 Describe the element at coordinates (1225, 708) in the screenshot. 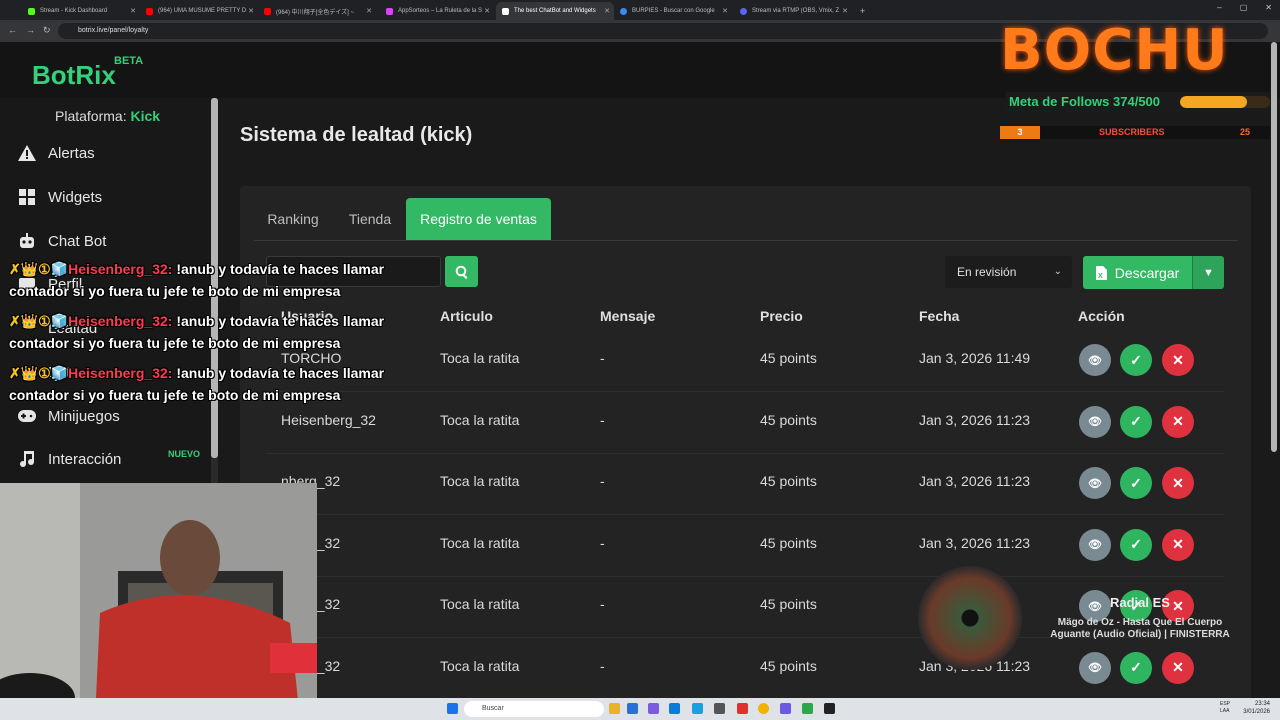

I see `language-indicator: ESP LAA` at that location.